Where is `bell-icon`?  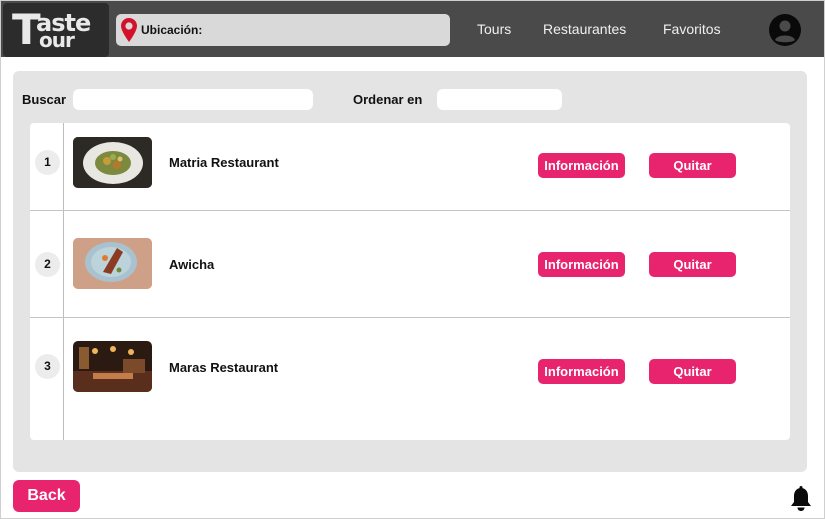 bell-icon is located at coordinates (801, 499).